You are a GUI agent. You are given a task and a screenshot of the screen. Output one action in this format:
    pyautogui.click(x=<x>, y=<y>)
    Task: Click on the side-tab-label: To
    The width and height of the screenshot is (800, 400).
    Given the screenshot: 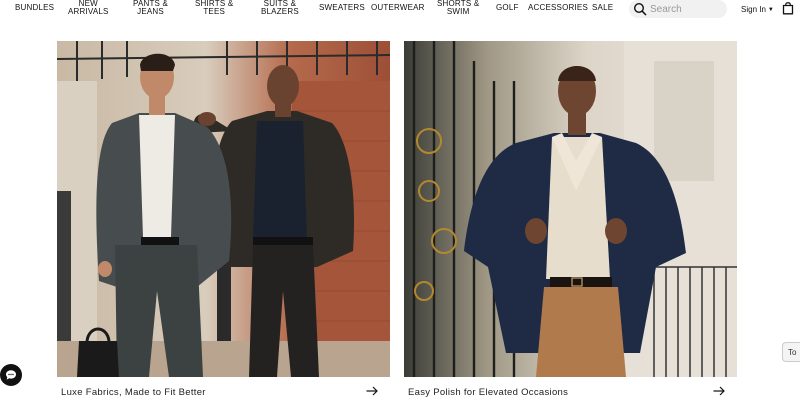 What is the action you would take?
    pyautogui.click(x=792, y=352)
    